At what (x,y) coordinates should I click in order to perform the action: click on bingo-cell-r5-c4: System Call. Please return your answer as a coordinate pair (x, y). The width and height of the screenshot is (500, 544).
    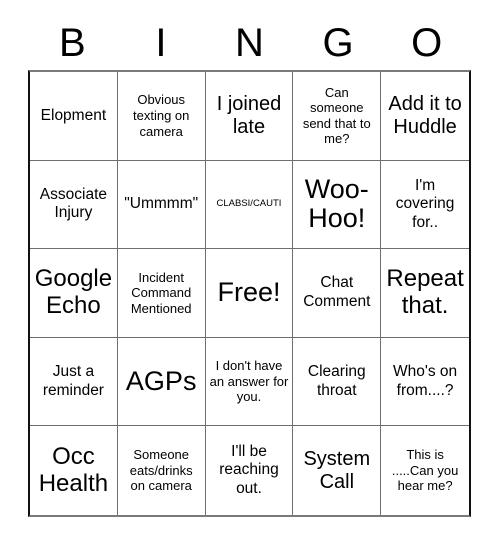
    Looking at the image, I should click on (337, 470).